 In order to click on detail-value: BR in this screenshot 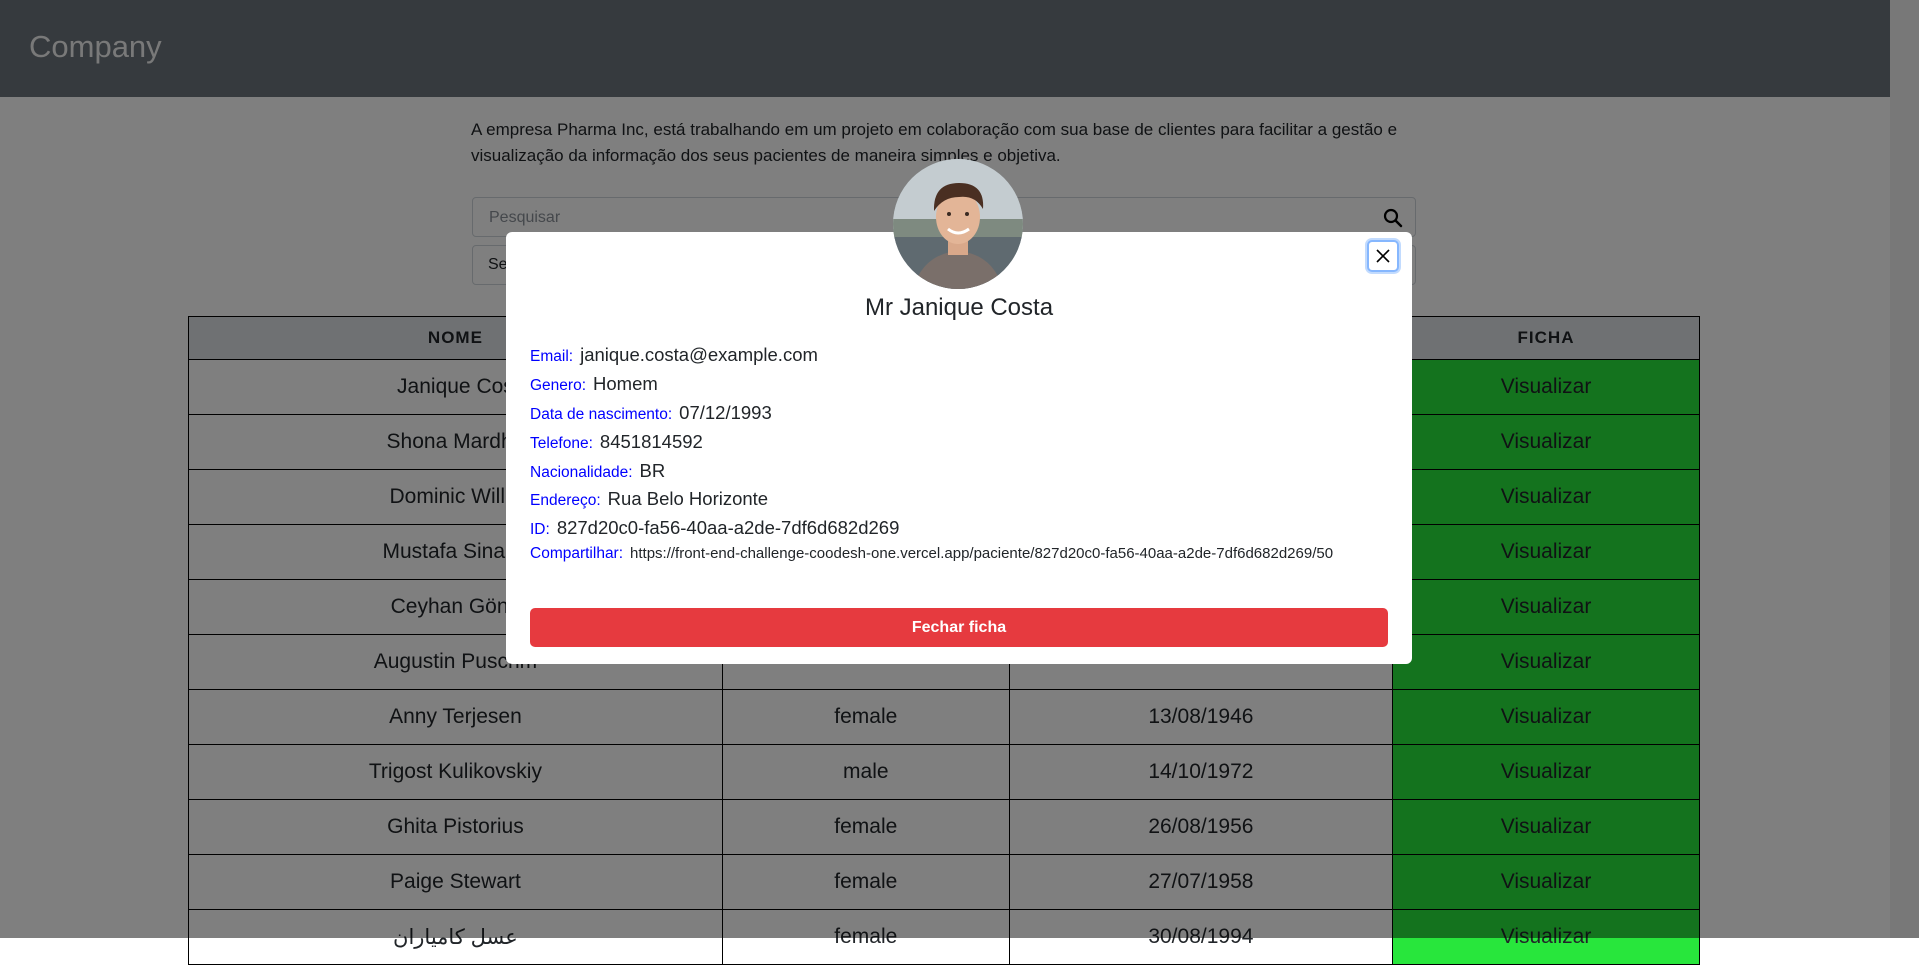, I will do `click(652, 470)`.